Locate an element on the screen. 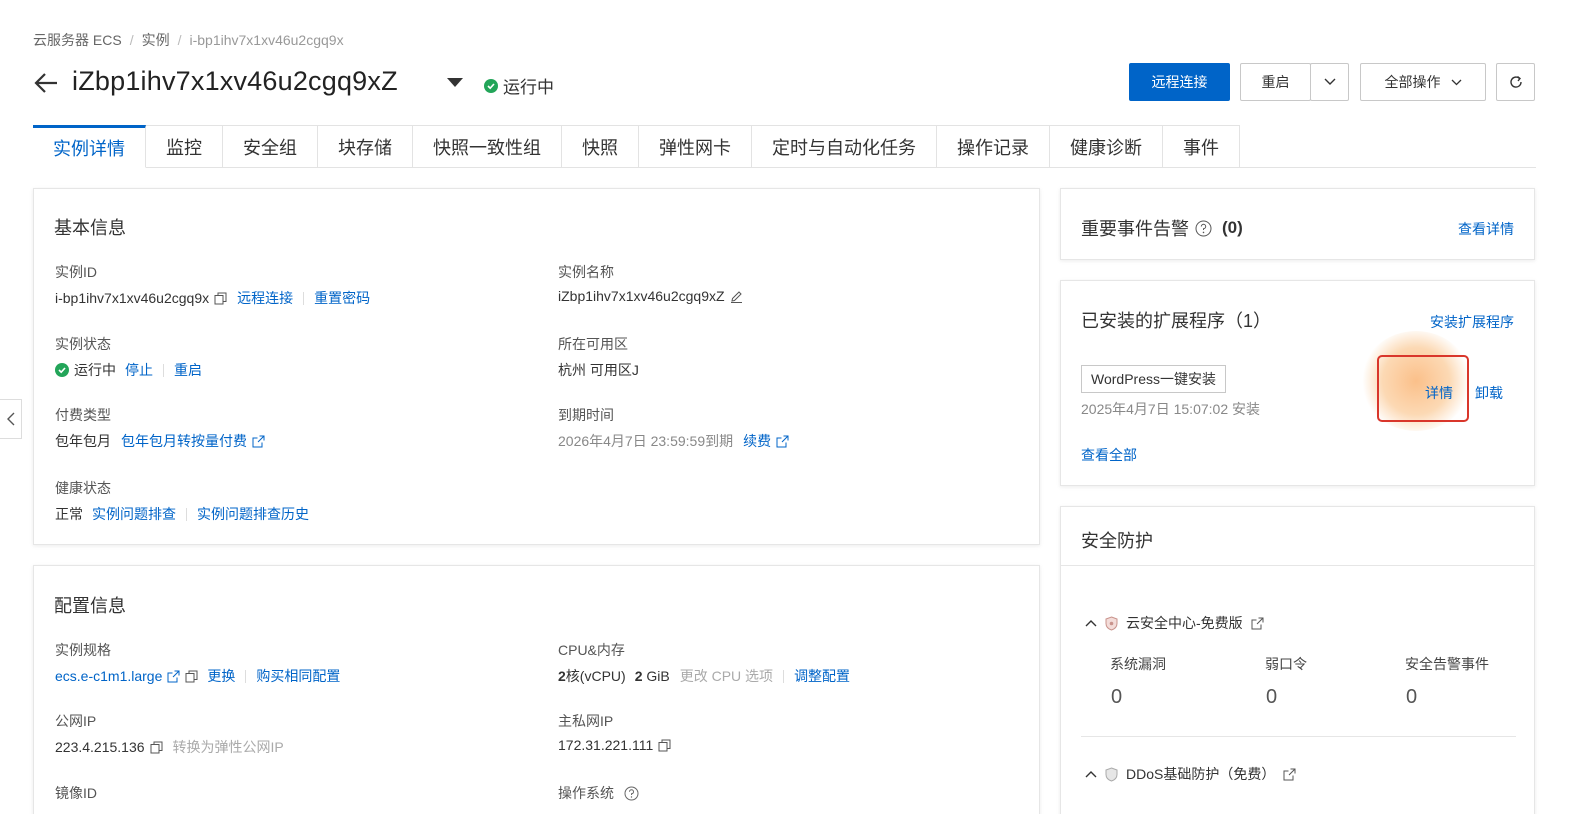 This screenshot has width=1584, height=814. os-label-row: 操作系统 is located at coordinates (598, 793).